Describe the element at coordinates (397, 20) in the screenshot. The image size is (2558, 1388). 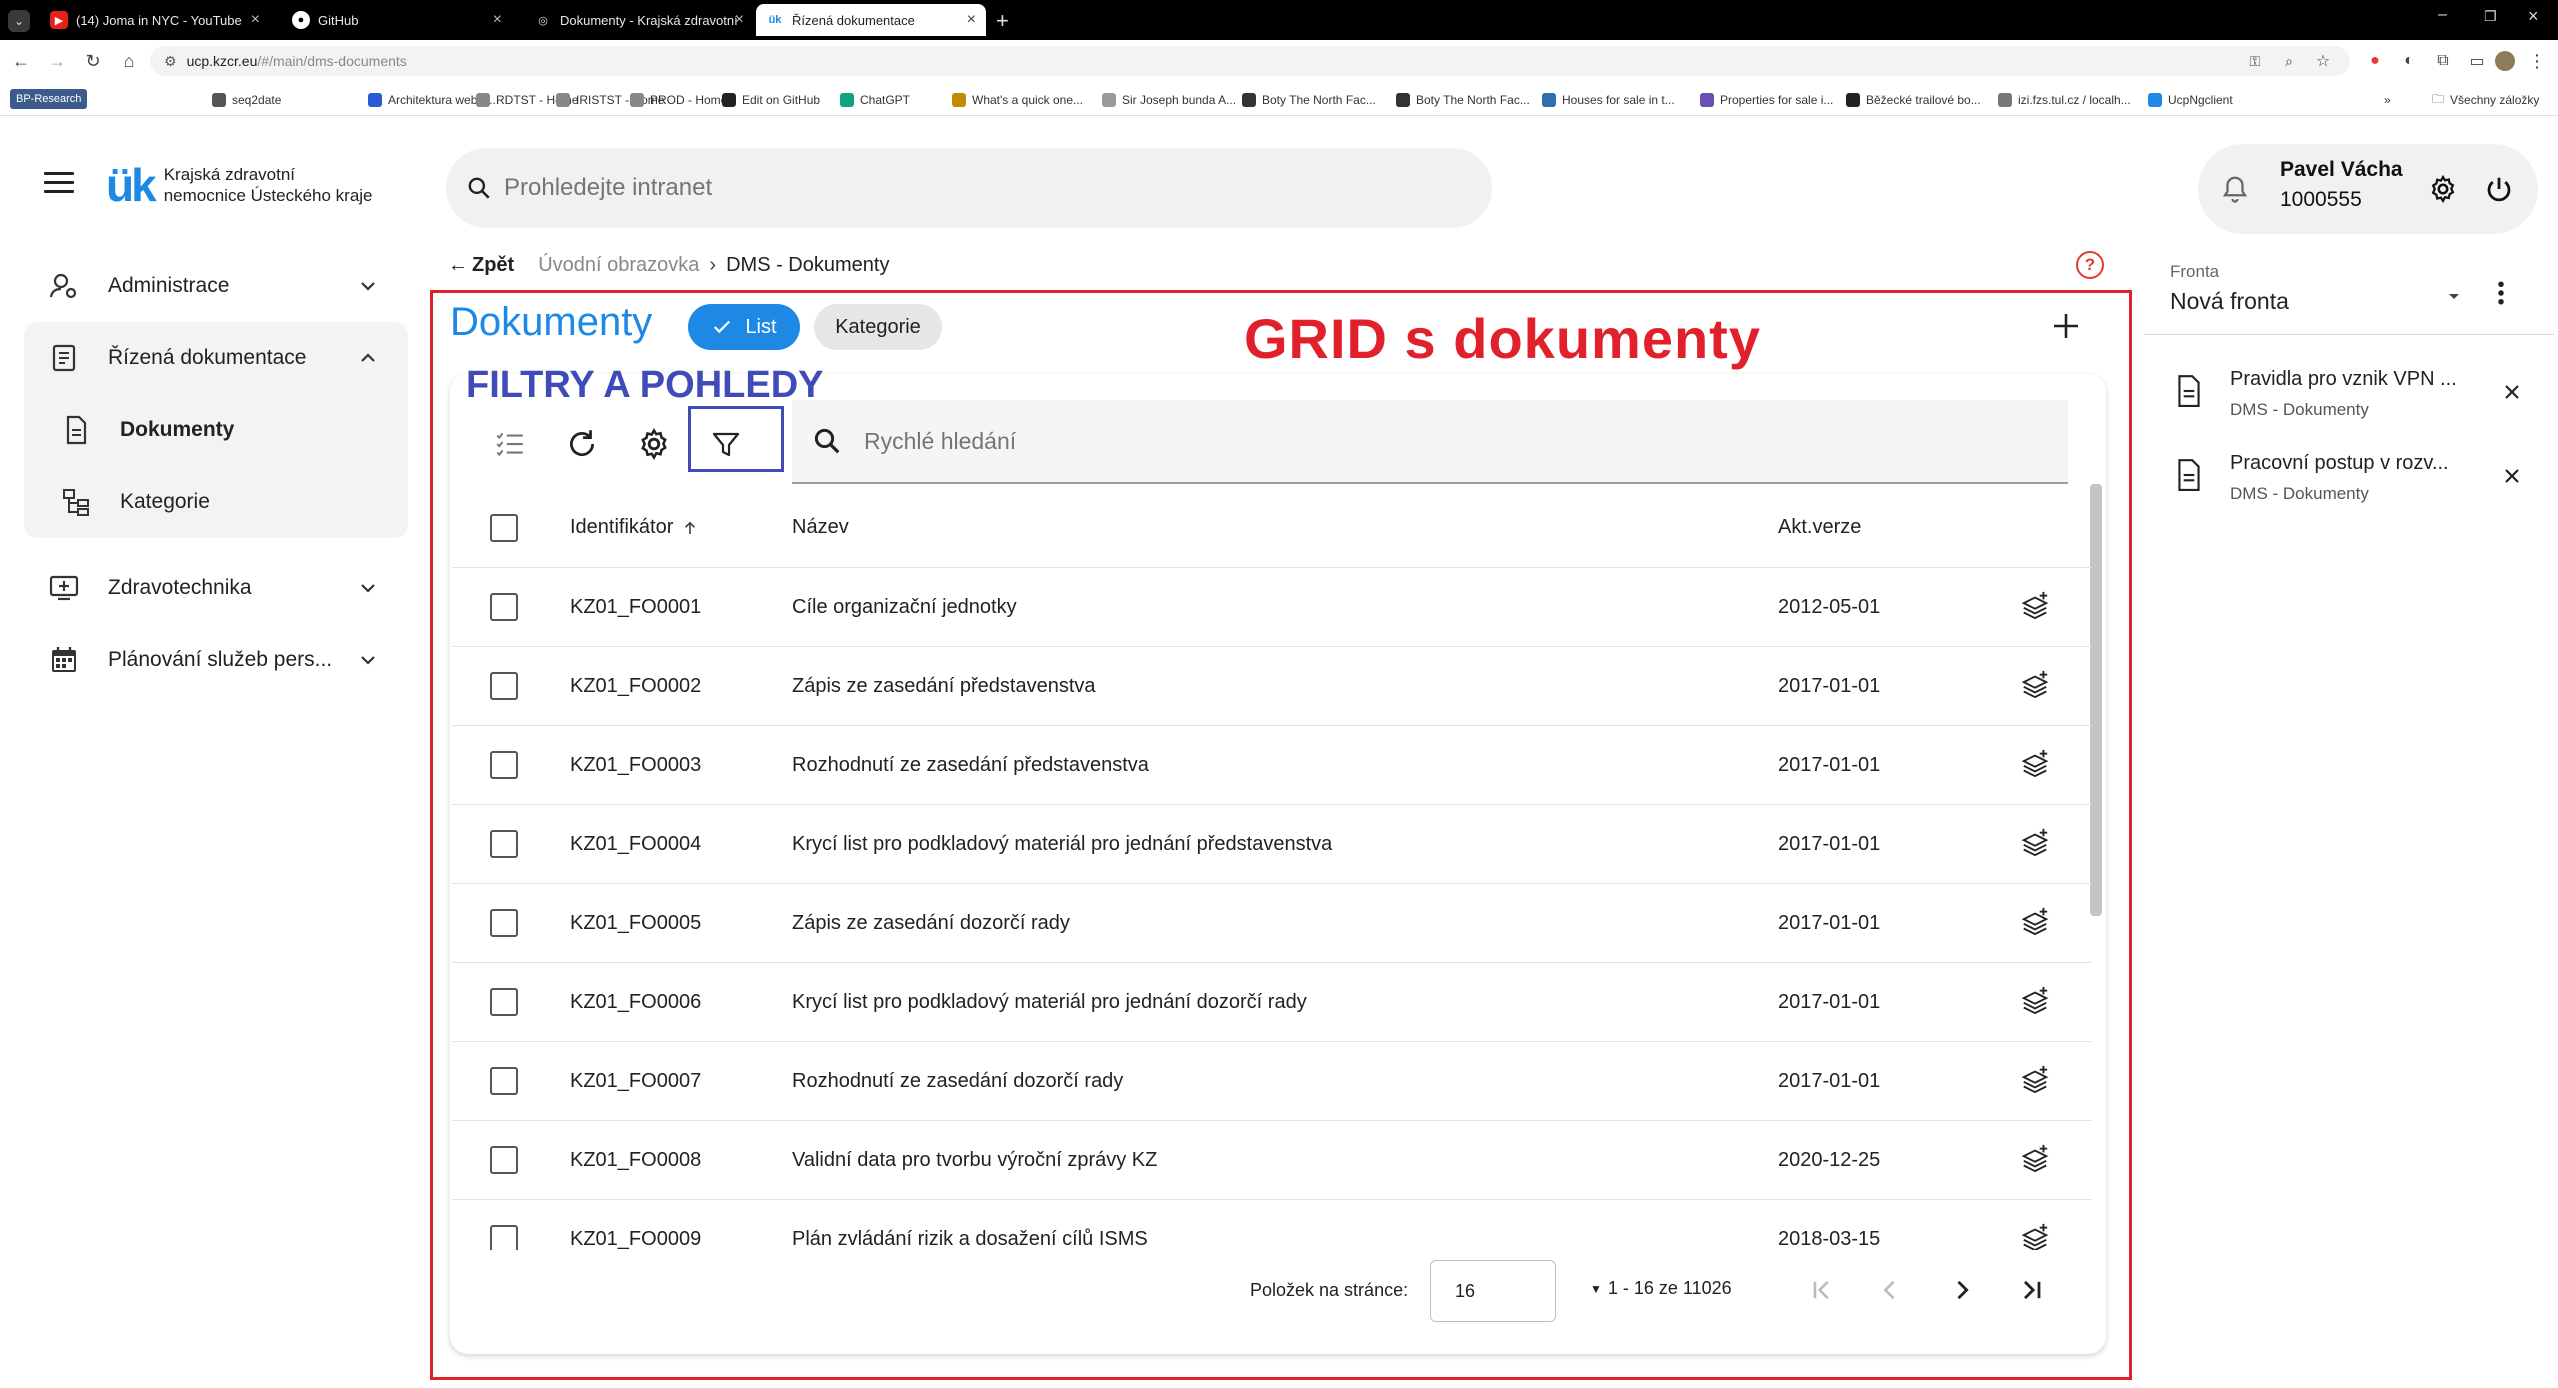
I see `browser-tab-github: ● GitHub ×` at that location.